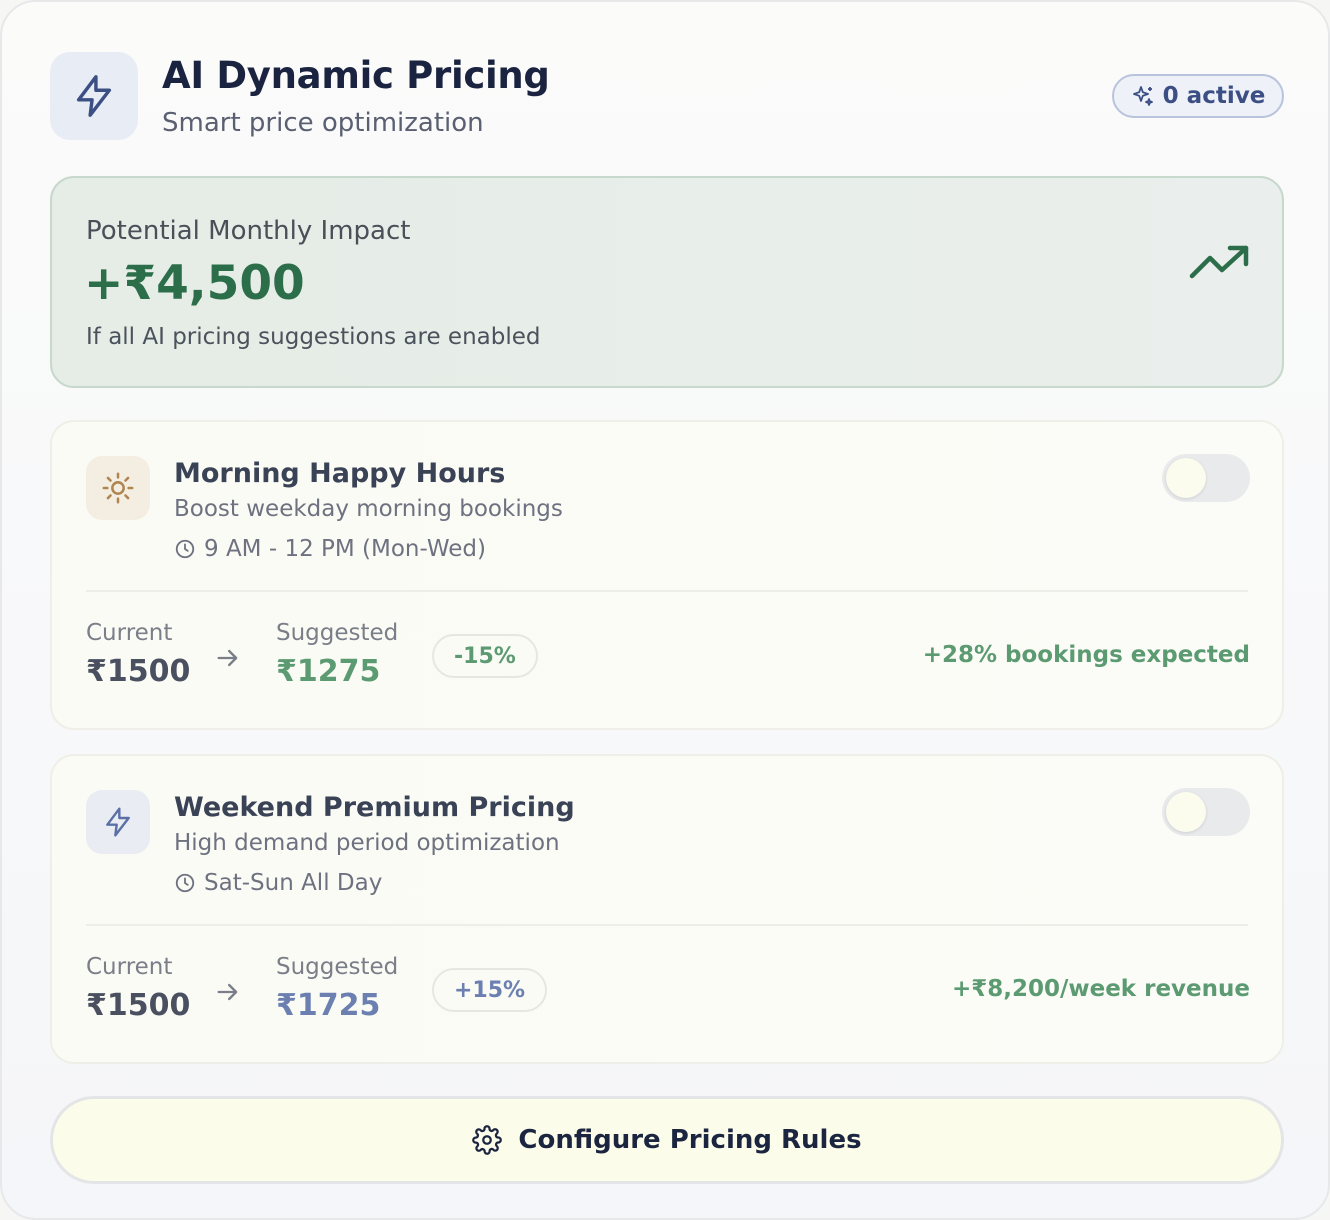 This screenshot has height=1220, width=1330. What do you see at coordinates (356, 75) in the screenshot?
I see `page-title: AI Dynamic Pricing` at bounding box center [356, 75].